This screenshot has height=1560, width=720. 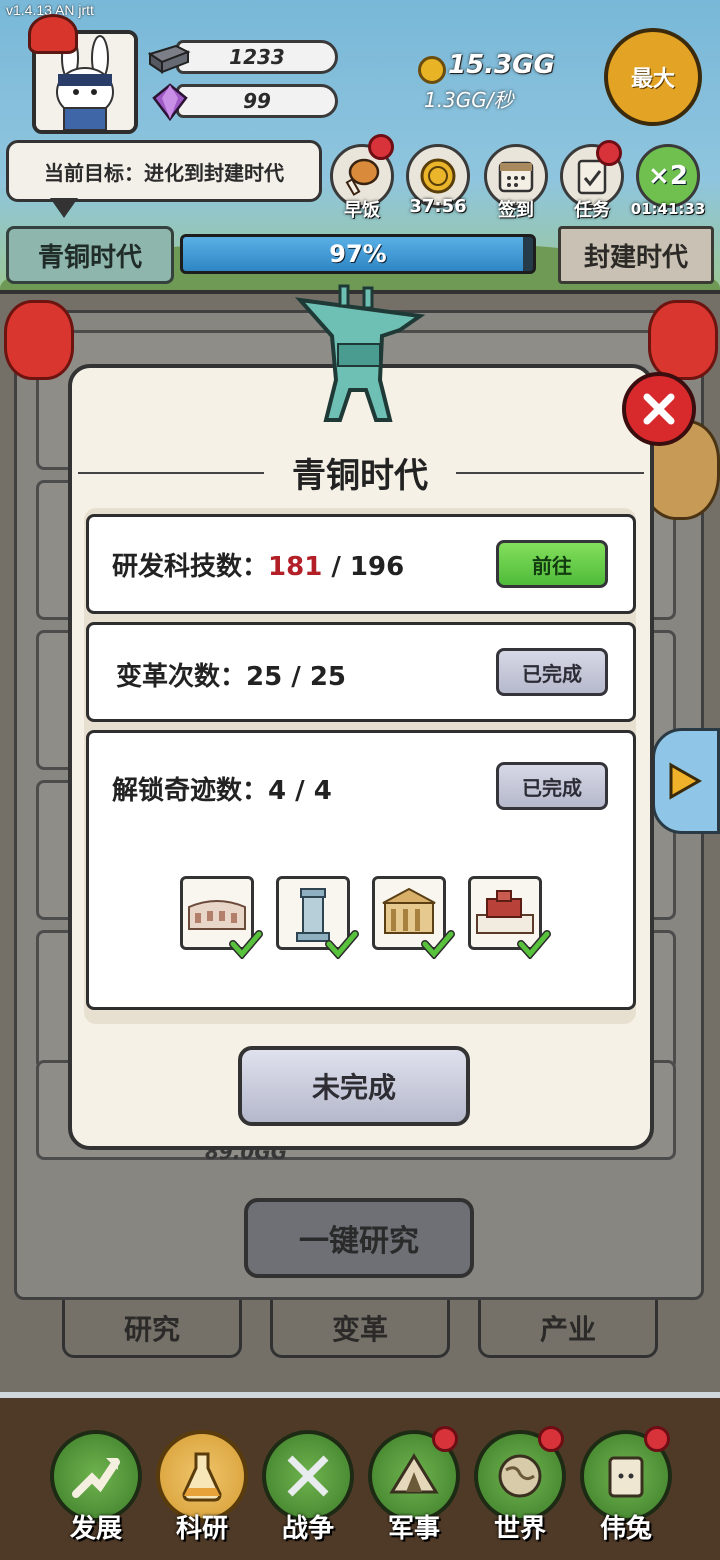 I want to click on breakfast-badge, so click(x=381, y=147).